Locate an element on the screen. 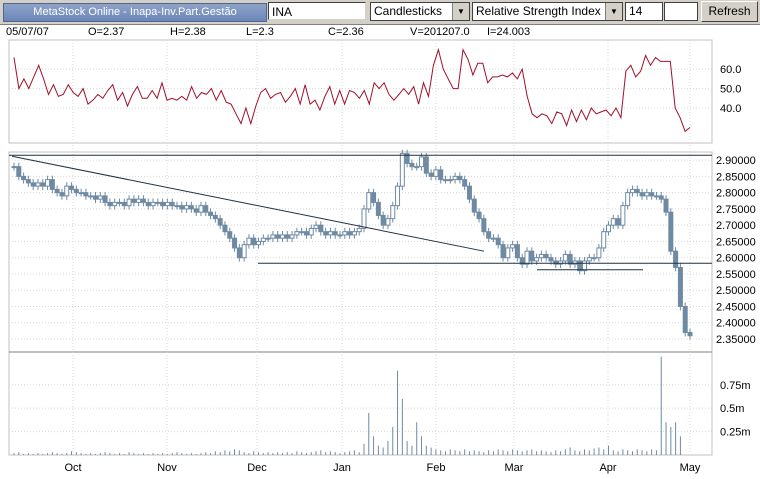  rsi-tick-label: 60.0 is located at coordinates (730, 70).